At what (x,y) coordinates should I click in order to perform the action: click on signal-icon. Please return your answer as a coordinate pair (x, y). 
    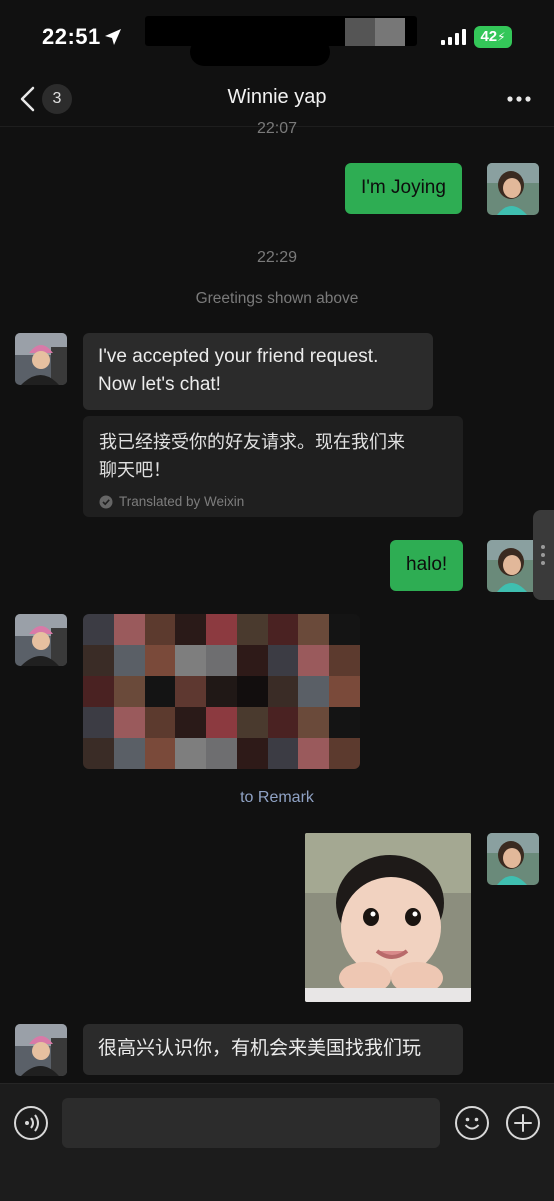
    Looking at the image, I should click on (453, 37).